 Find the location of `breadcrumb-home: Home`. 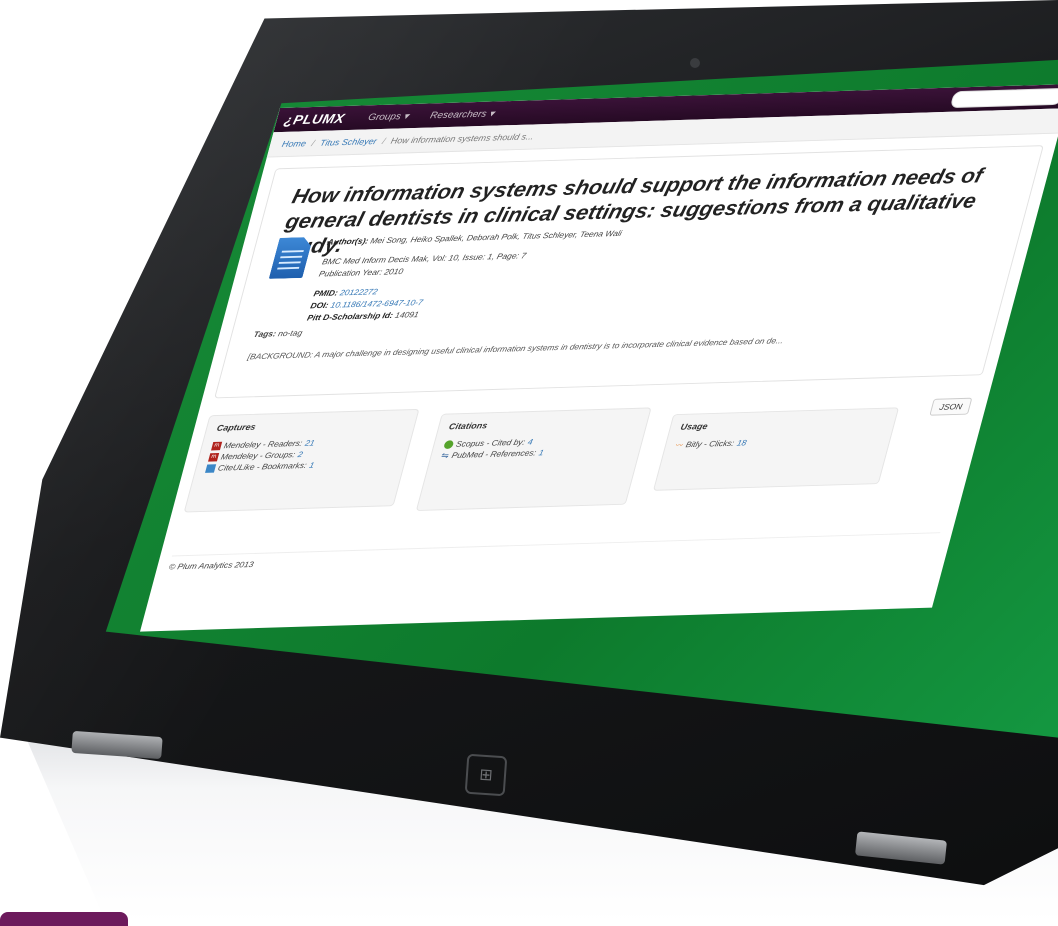

breadcrumb-home: Home is located at coordinates (294, 144).